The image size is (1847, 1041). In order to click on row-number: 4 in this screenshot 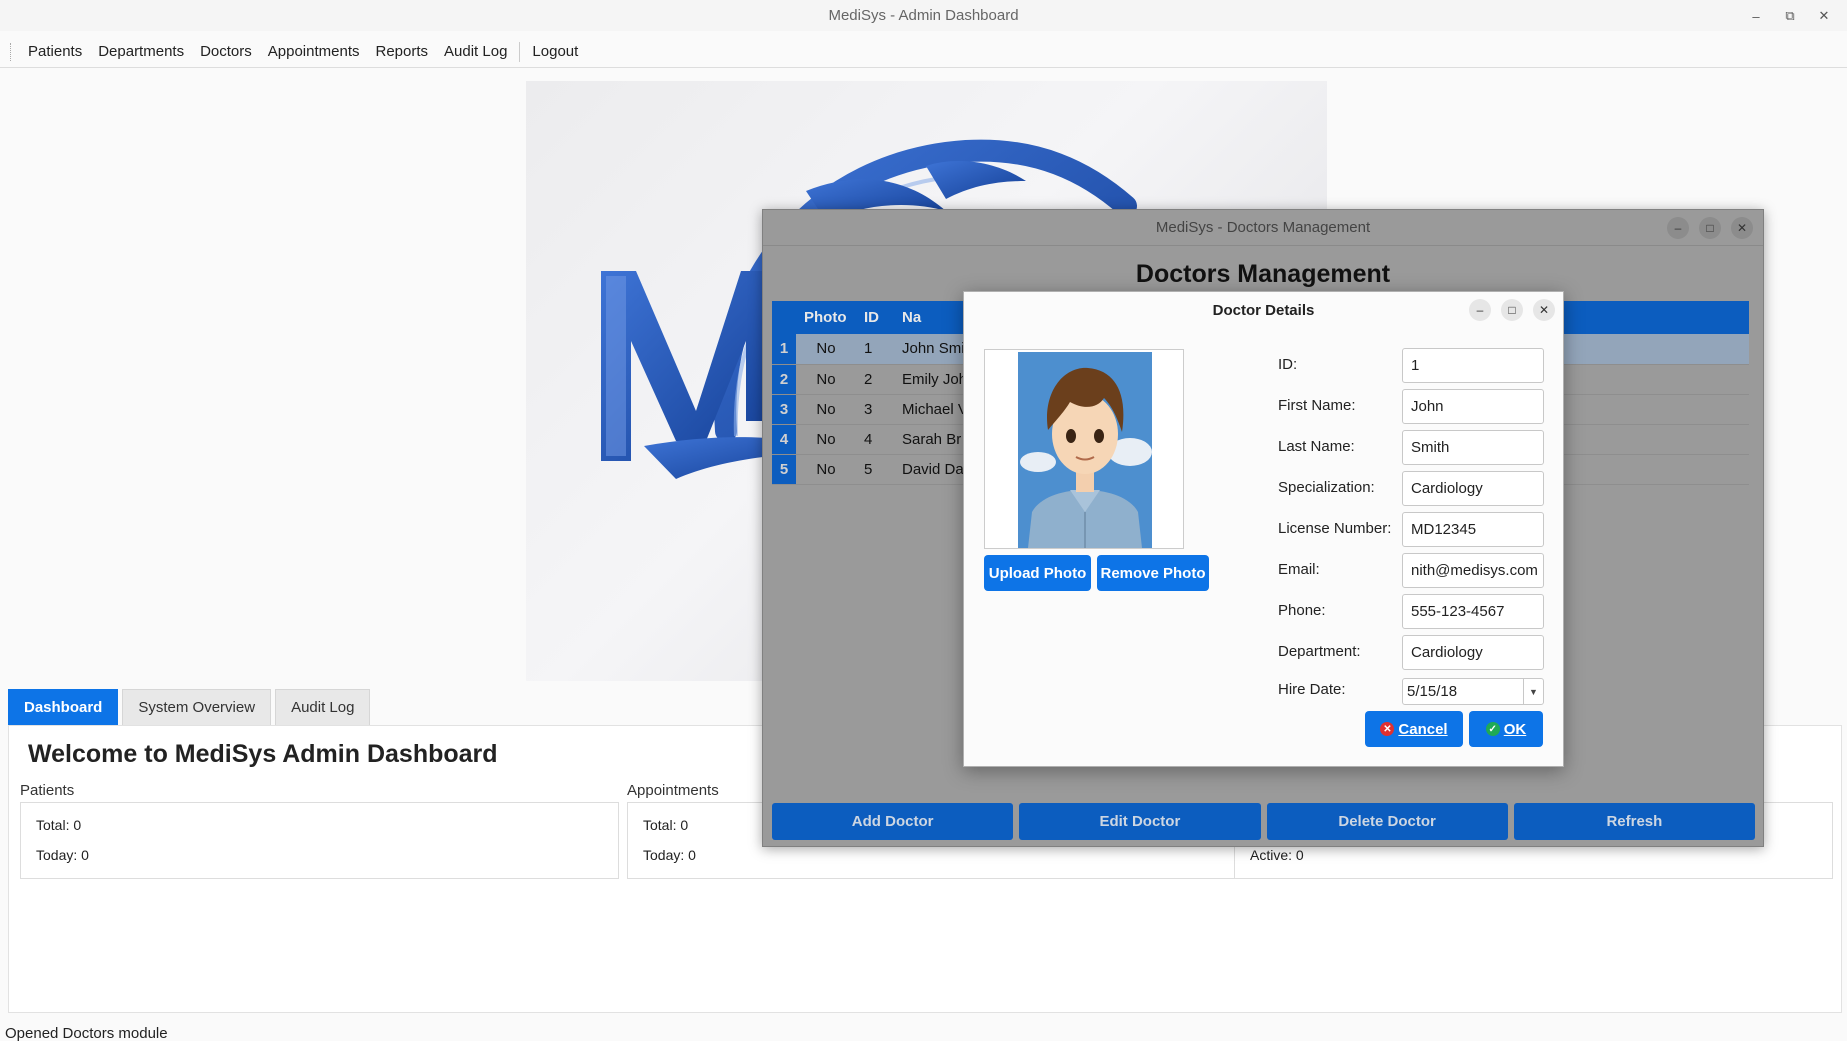, I will do `click(784, 439)`.